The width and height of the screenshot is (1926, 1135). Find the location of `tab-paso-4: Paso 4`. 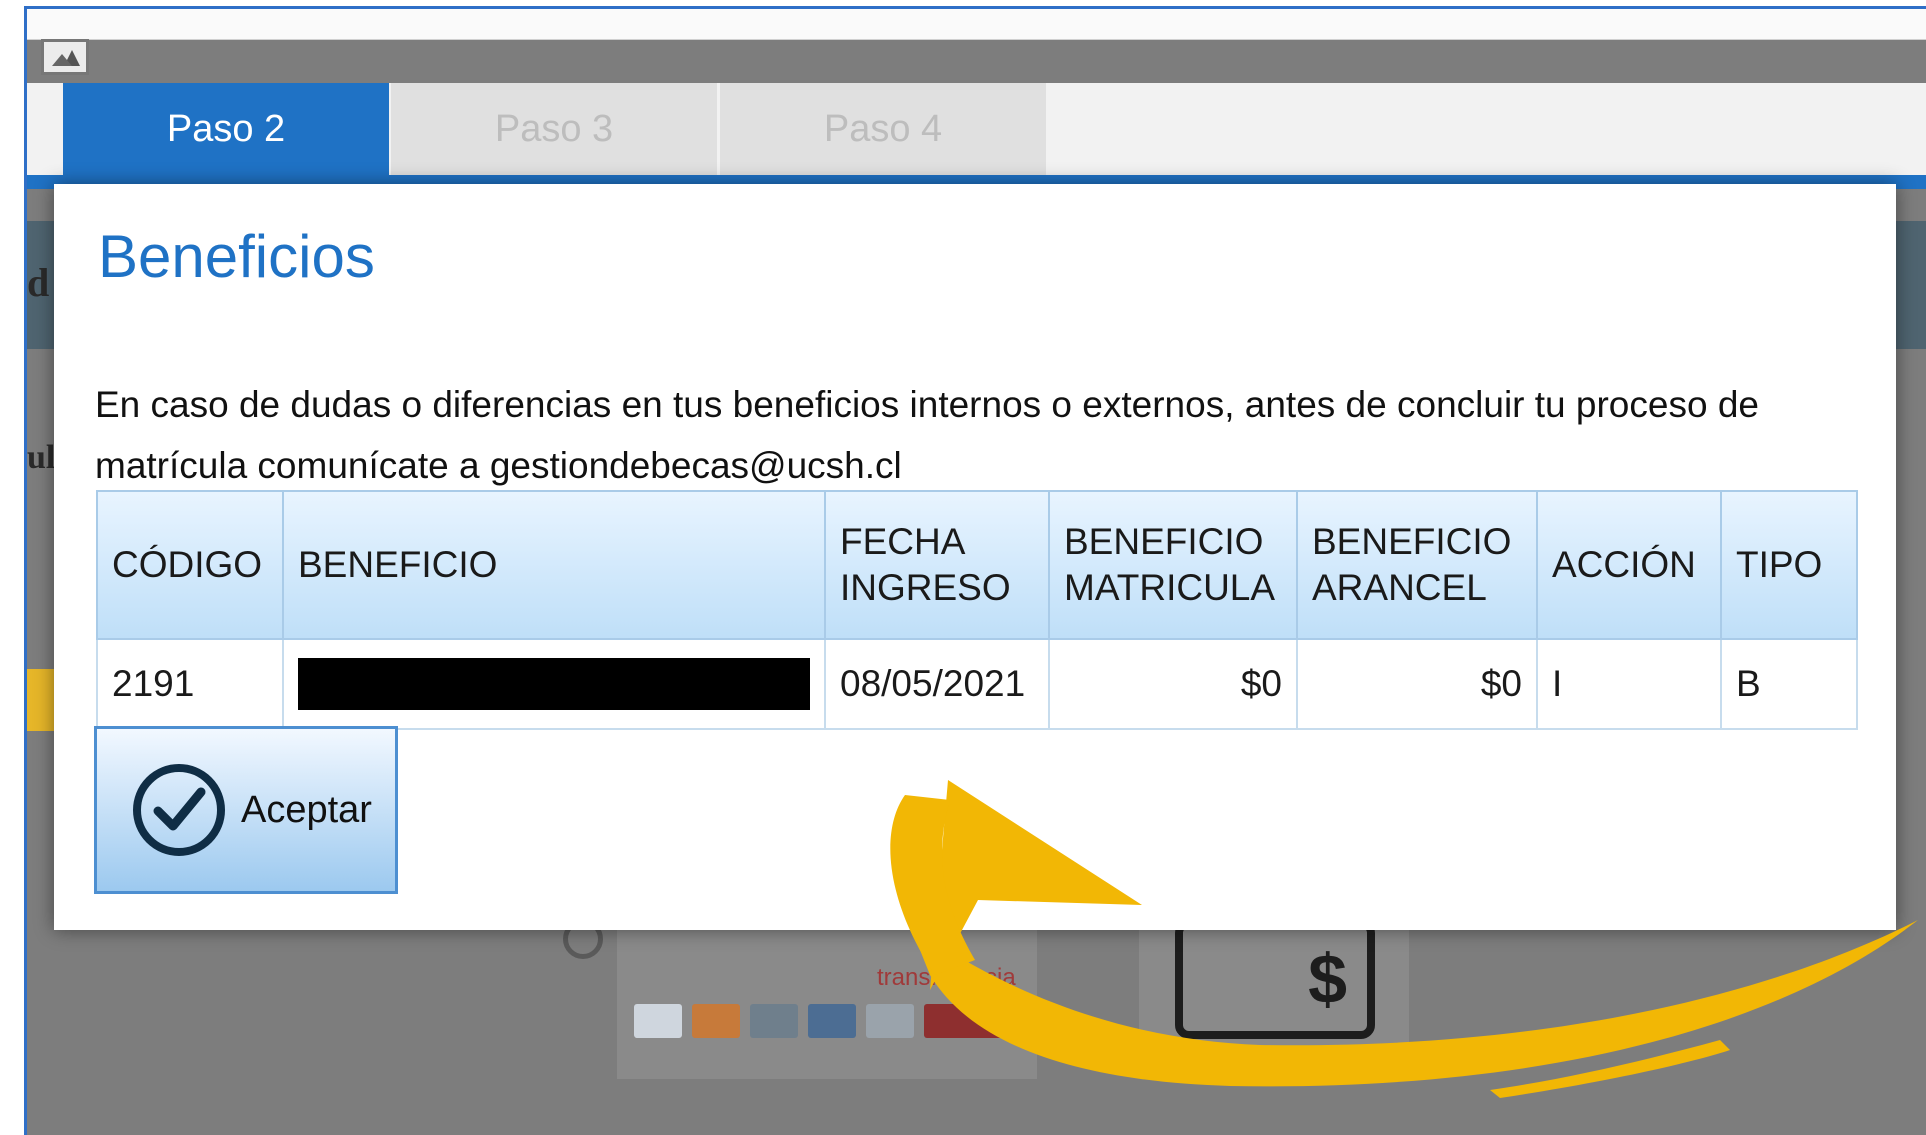

tab-paso-4: Paso 4 is located at coordinates (883, 129).